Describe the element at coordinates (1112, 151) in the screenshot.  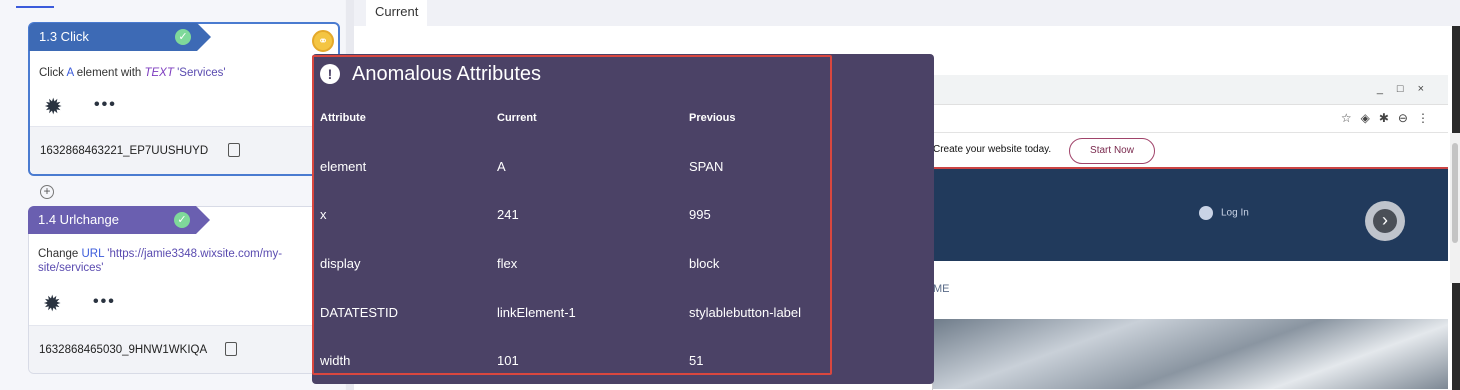
I see `start-now-button: Start Now` at that location.